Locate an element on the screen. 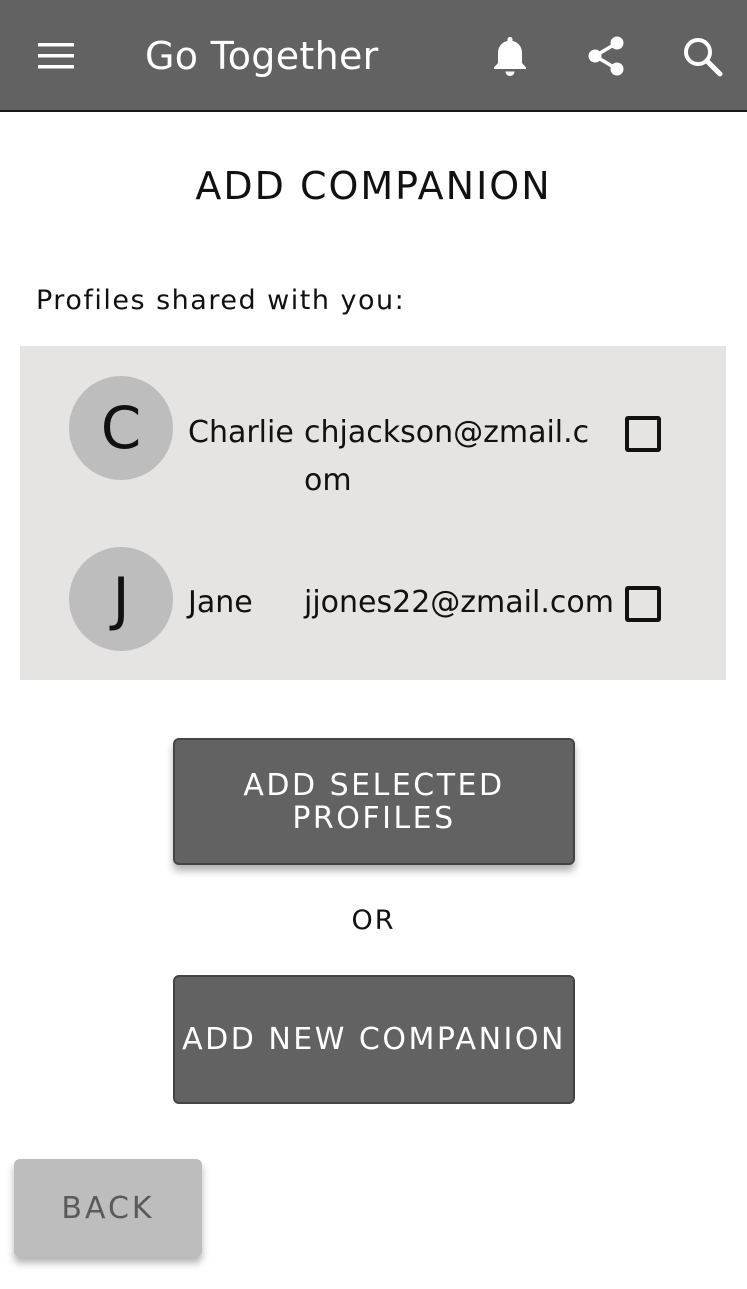  add-new-companion-button: ADD NEW COMPANION is located at coordinates (374, 1039).